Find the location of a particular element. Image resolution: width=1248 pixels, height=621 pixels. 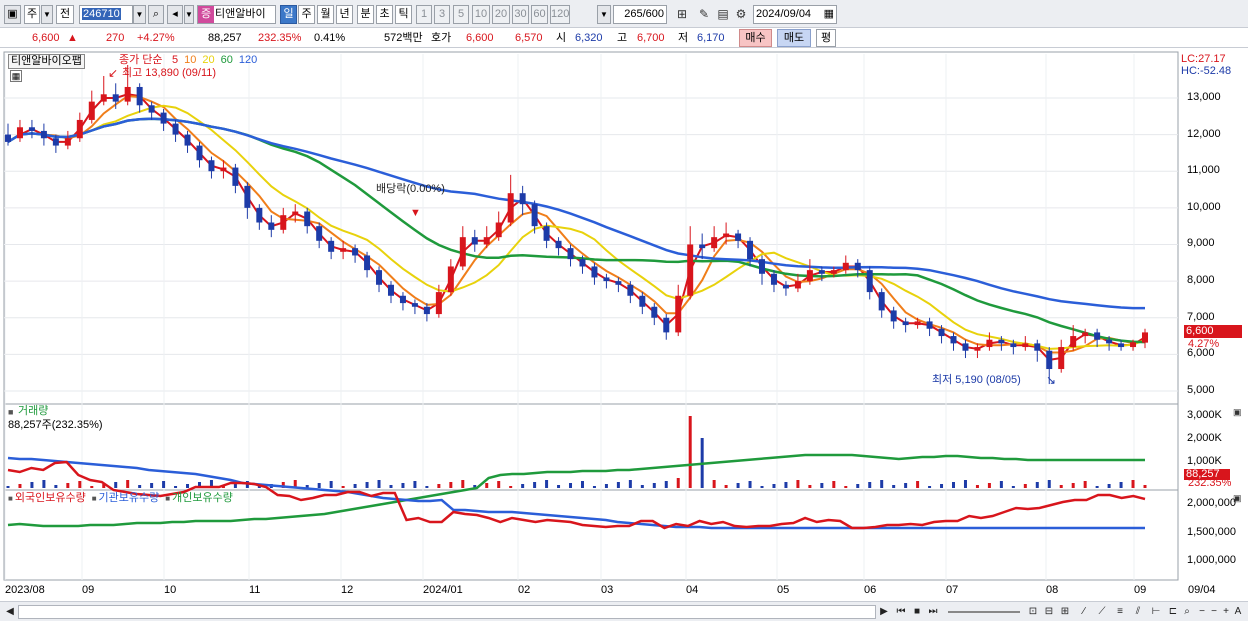

buy-button: 매수 is located at coordinates (755, 38).